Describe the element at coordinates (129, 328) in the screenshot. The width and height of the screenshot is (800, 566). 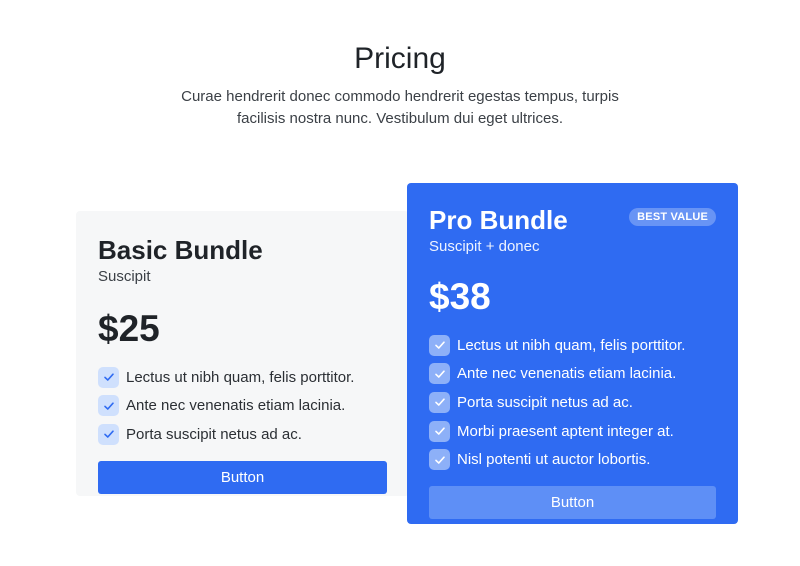
I see `plan-price: $25` at that location.